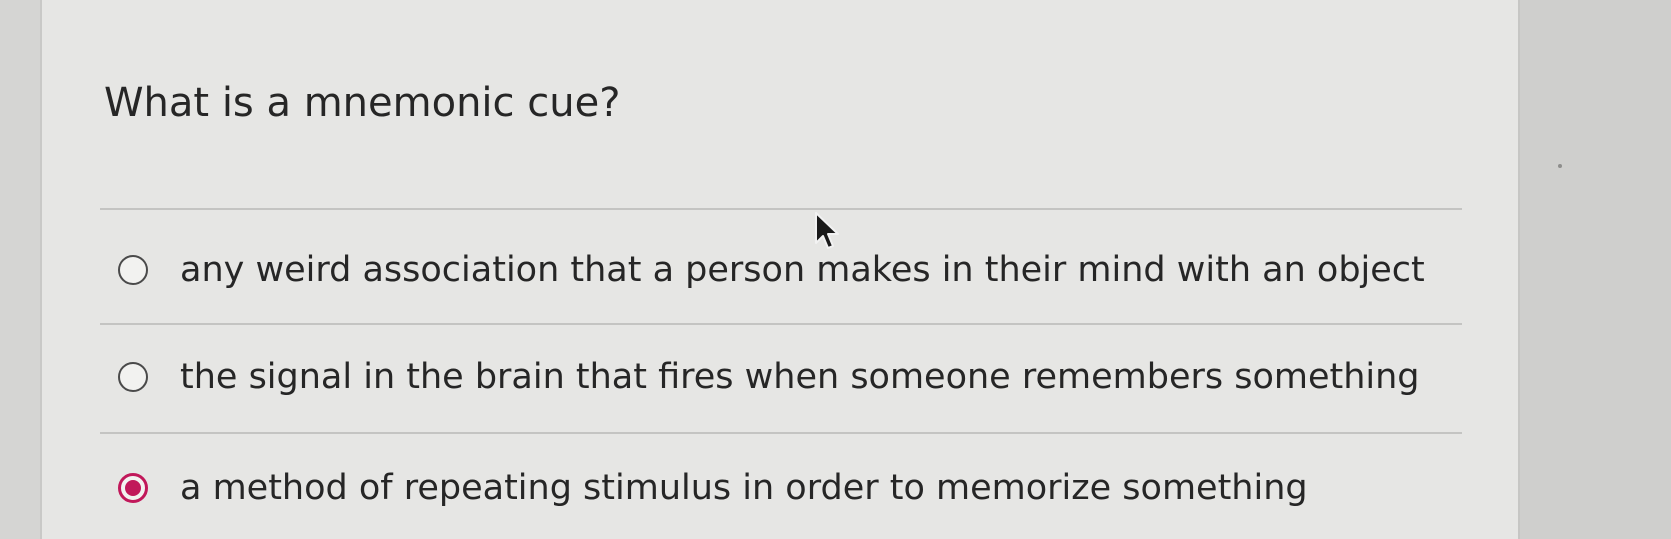 The width and height of the screenshot is (1671, 539). Describe the element at coordinates (827, 230) in the screenshot. I see `mouse-pointer-icon` at that location.